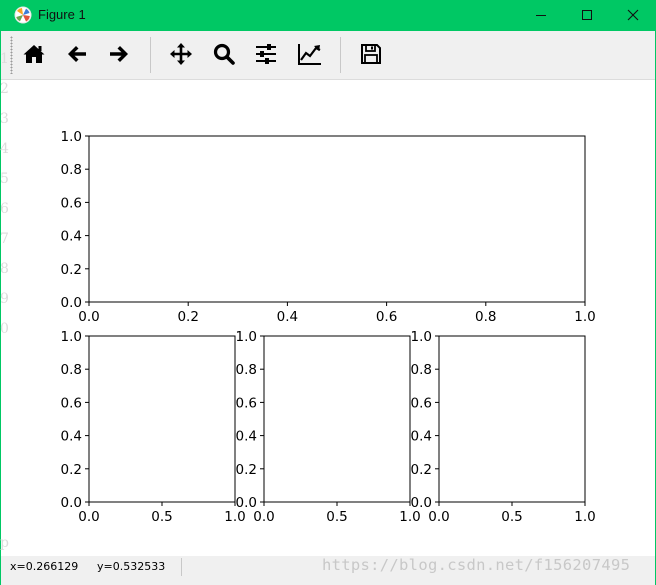 This screenshot has width=656, height=585. What do you see at coordinates (476, 565) in the screenshot?
I see `watermark-text: https://blog.csdn.net/f156207495` at bounding box center [476, 565].